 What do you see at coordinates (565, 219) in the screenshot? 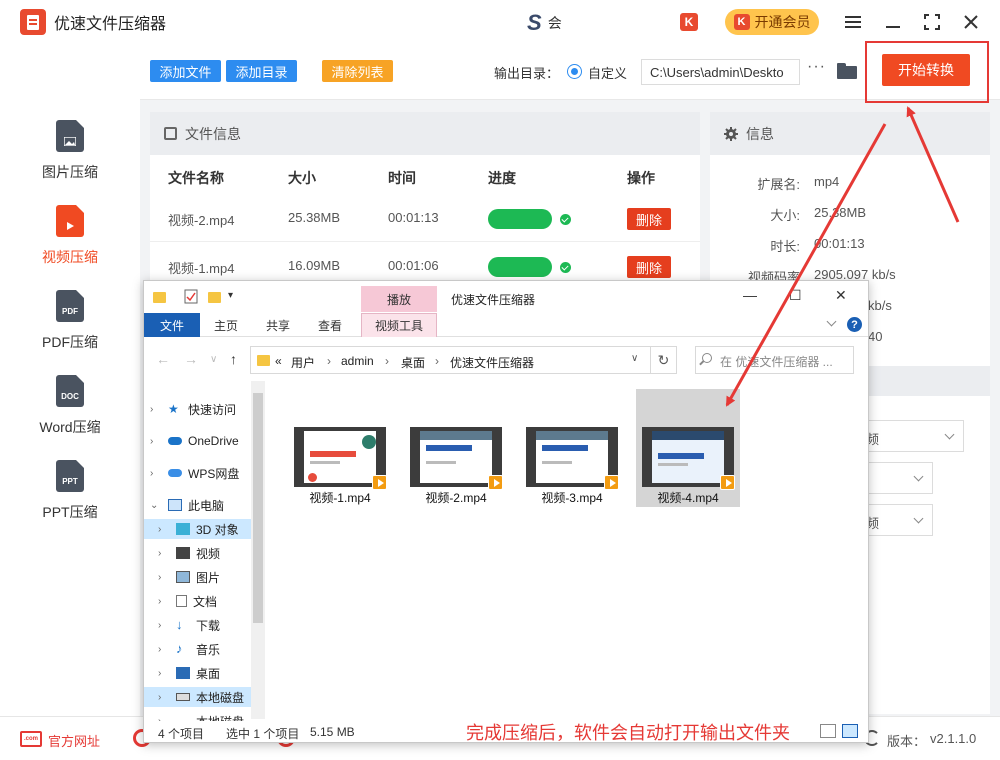
I see `done-check-icon` at bounding box center [565, 219].